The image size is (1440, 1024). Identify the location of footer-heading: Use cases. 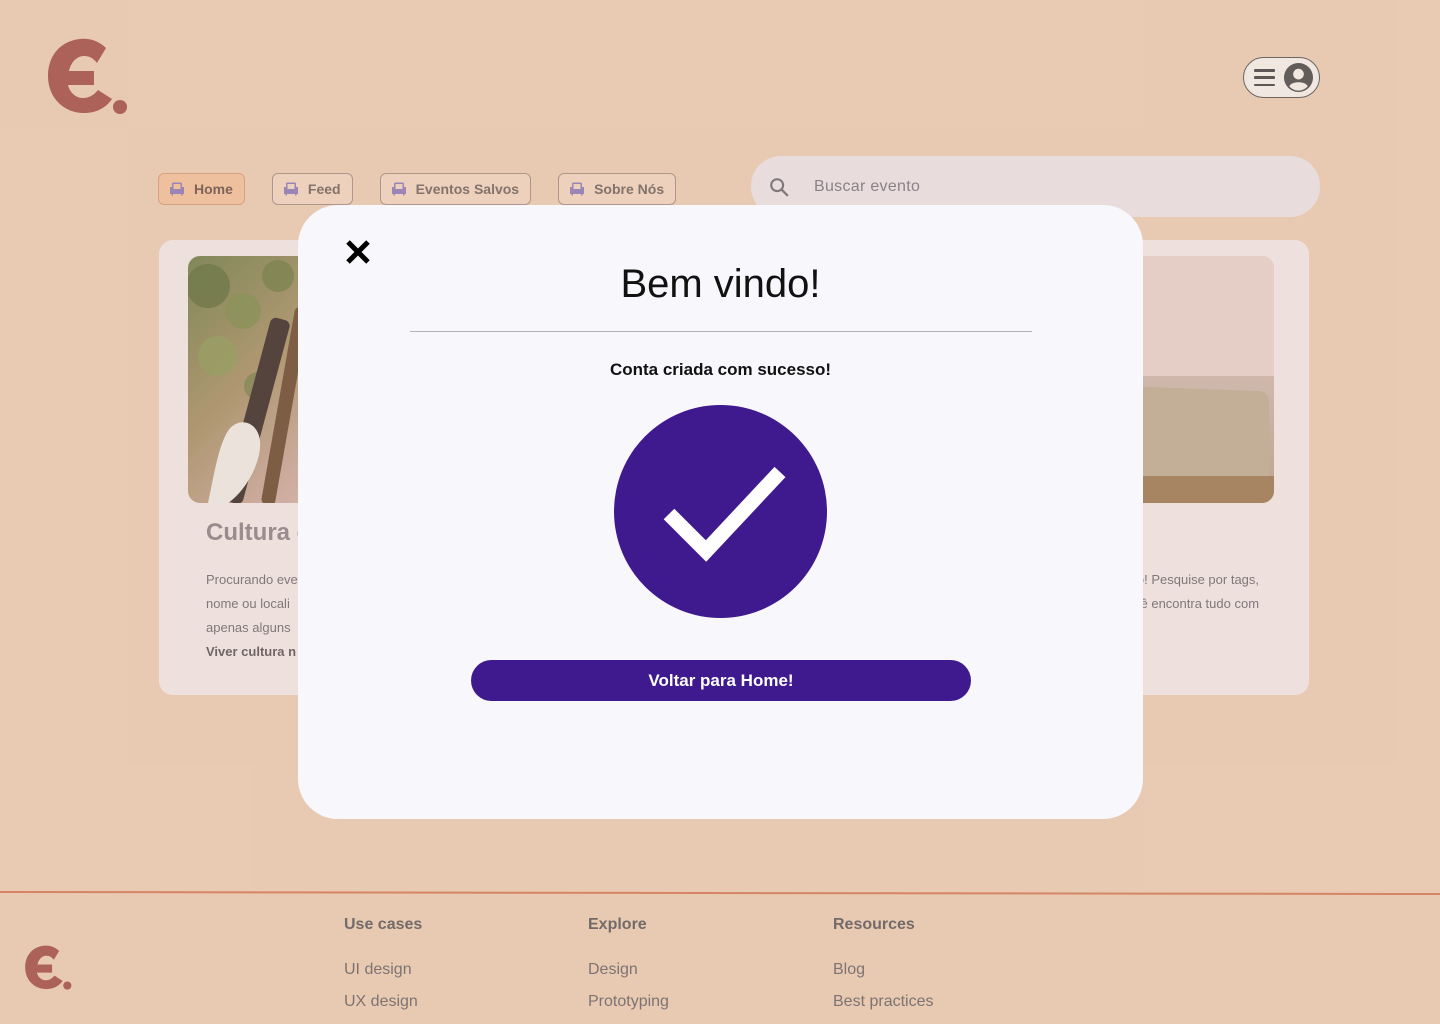
(383, 924).